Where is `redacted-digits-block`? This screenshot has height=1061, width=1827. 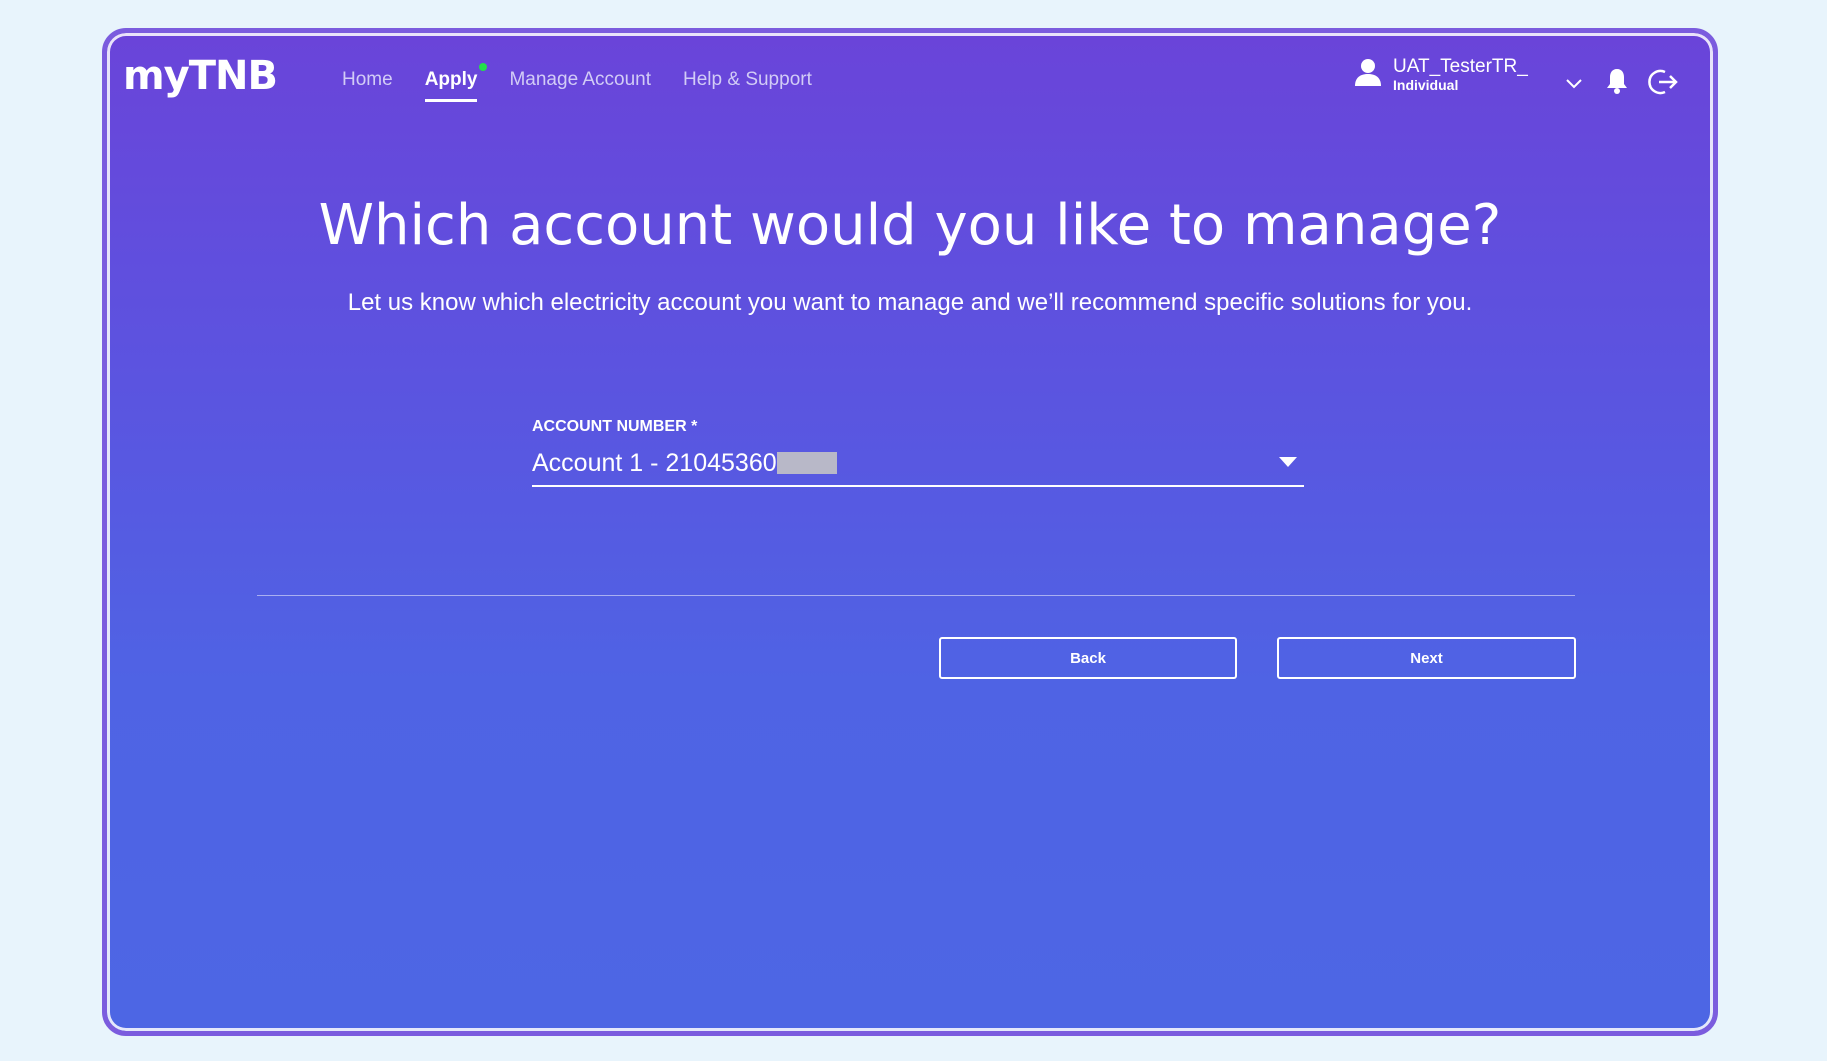
redacted-digits-block is located at coordinates (806, 463).